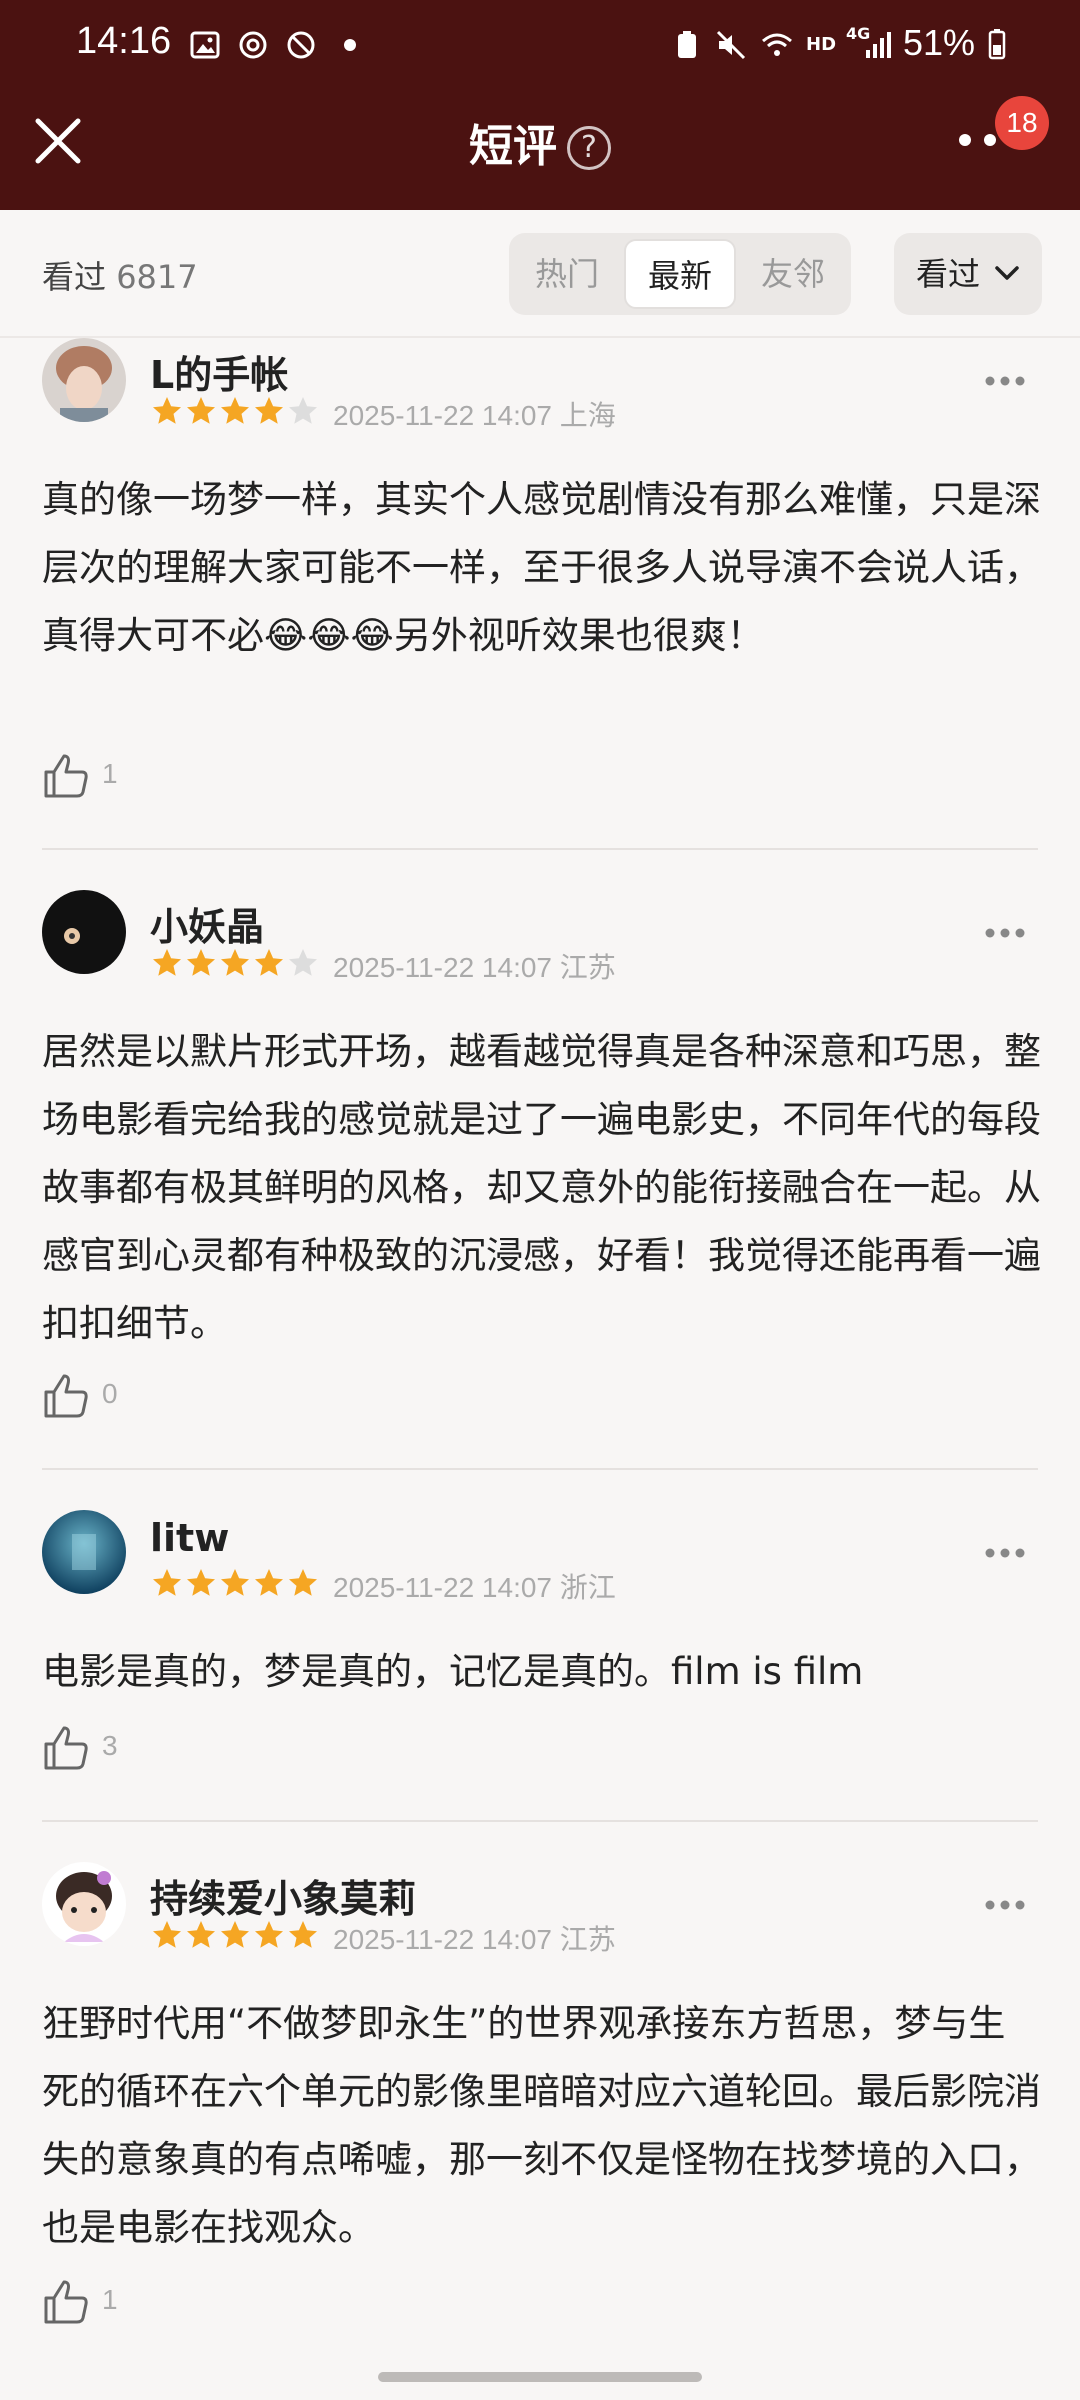 This screenshot has height=2400, width=1080. Describe the element at coordinates (589, 148) in the screenshot. I see `help-icon: ?` at that location.